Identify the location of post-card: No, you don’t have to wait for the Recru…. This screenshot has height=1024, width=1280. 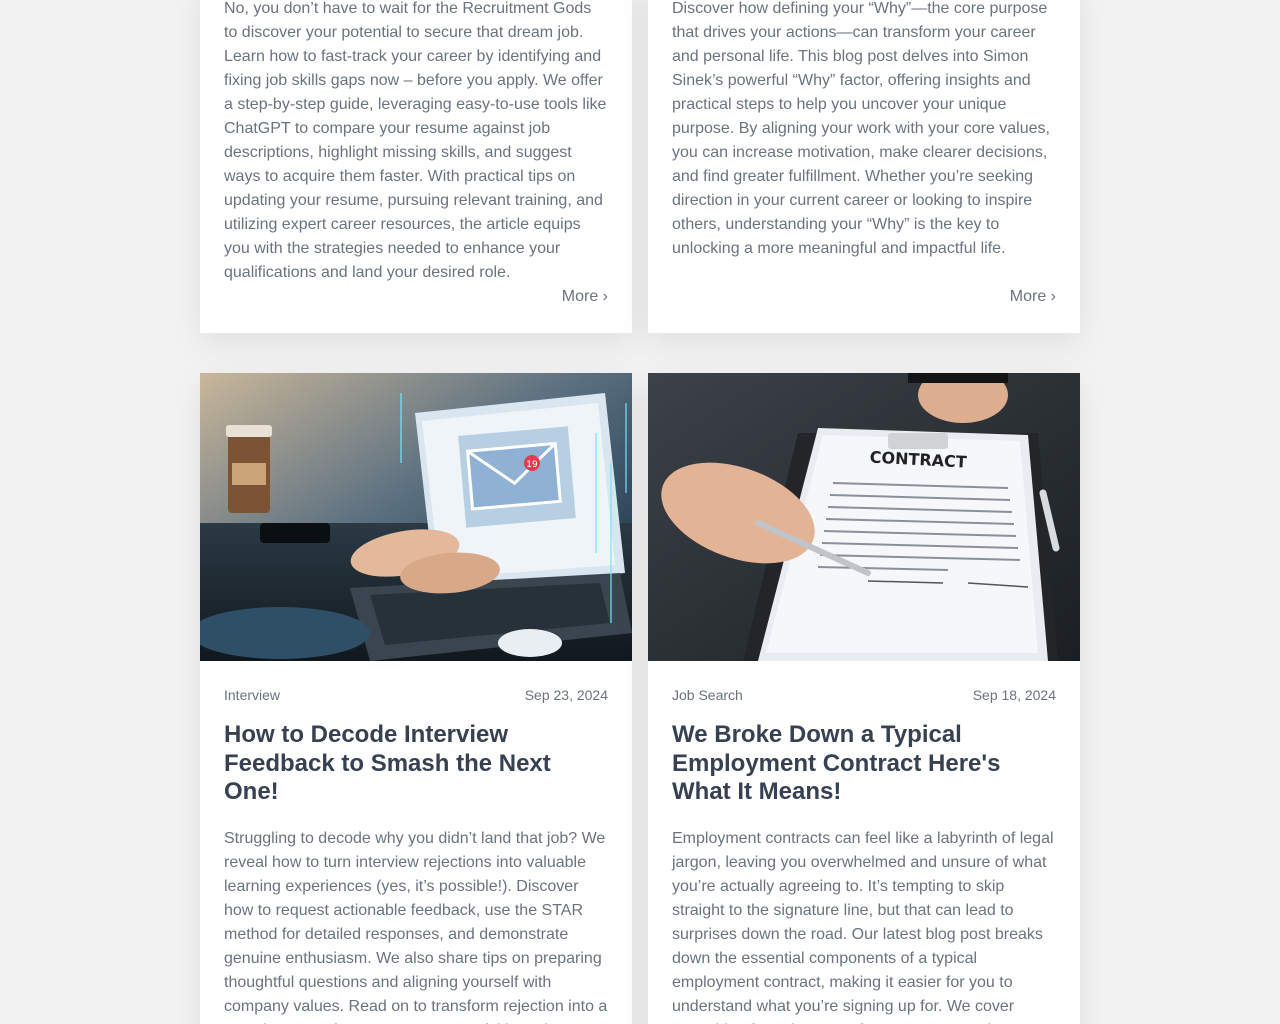
(416, 166).